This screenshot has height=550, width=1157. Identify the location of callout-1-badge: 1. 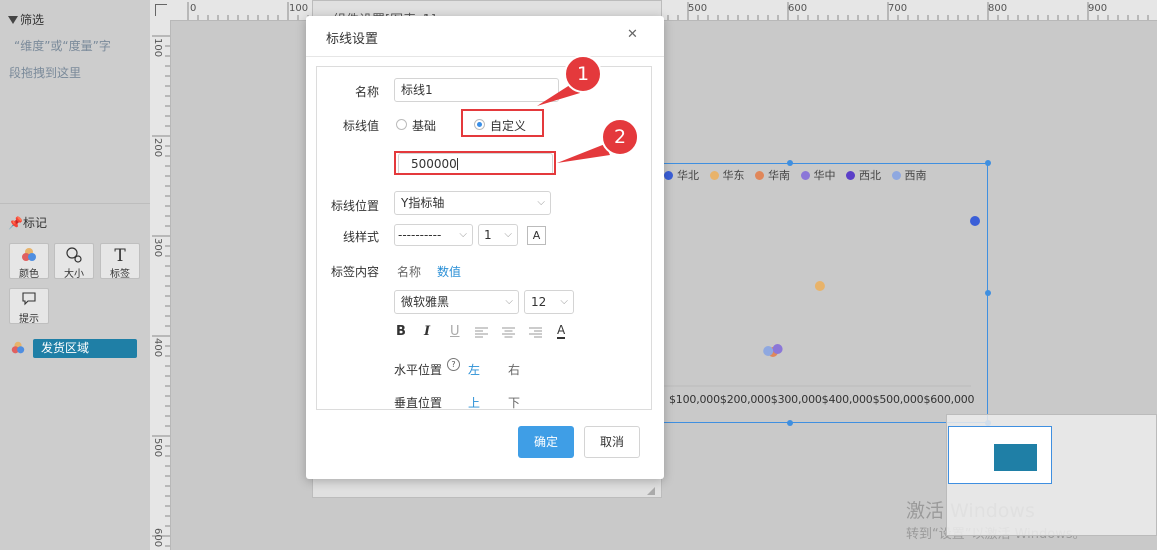
(583, 74).